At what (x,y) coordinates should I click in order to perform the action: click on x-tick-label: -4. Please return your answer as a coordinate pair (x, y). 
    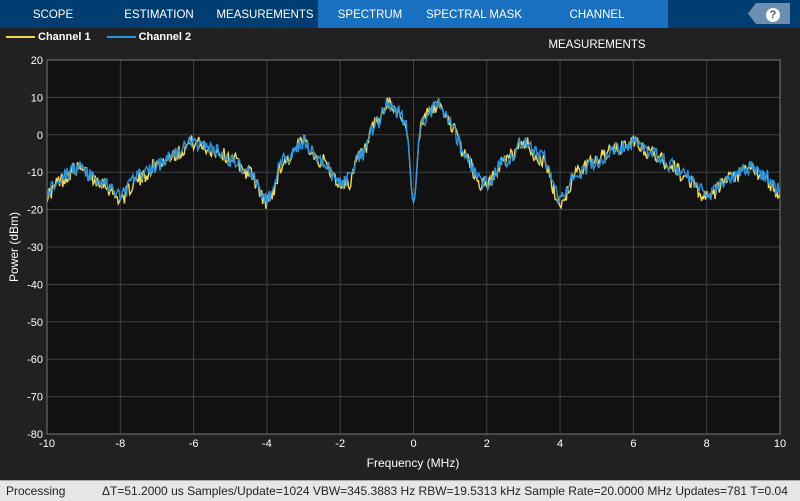
    Looking at the image, I should click on (267, 444).